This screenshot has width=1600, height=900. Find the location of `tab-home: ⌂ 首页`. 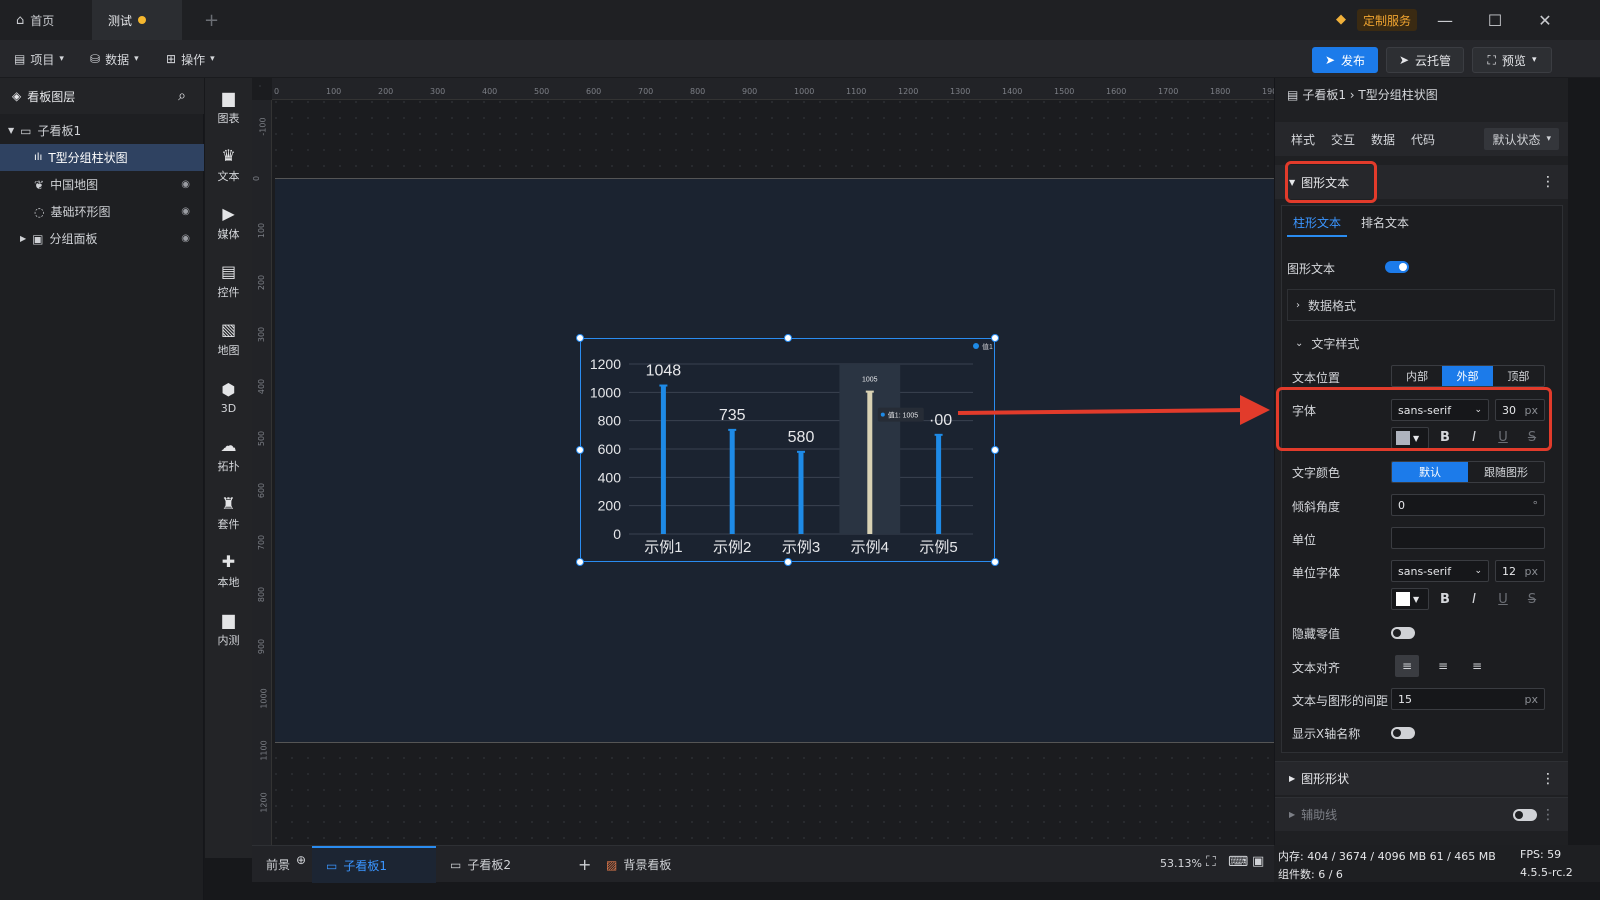

tab-home: ⌂ 首页 is located at coordinates (46, 20).